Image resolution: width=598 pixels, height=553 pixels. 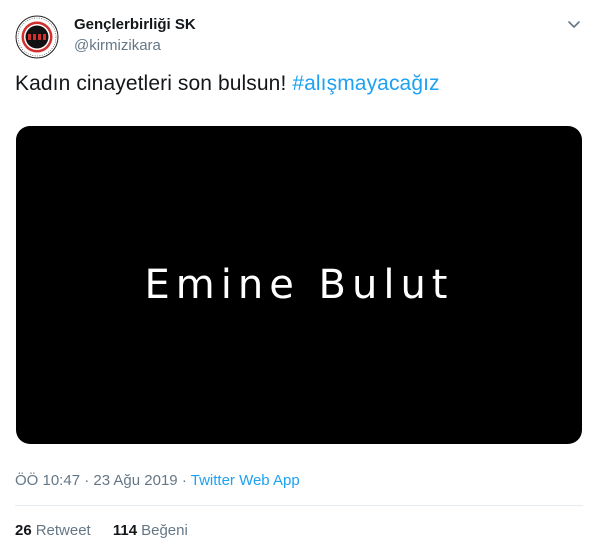 What do you see at coordinates (365, 83) in the screenshot?
I see `hashtag-link: #alışmayacağız` at bounding box center [365, 83].